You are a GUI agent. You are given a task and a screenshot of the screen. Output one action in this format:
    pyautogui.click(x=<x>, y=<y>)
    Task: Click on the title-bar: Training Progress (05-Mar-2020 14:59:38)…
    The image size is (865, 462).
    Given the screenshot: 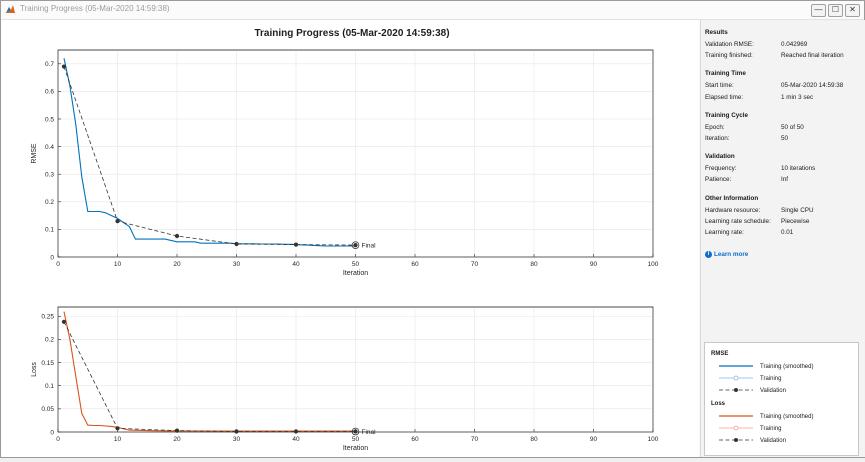 What is the action you would take?
    pyautogui.click(x=432, y=10)
    